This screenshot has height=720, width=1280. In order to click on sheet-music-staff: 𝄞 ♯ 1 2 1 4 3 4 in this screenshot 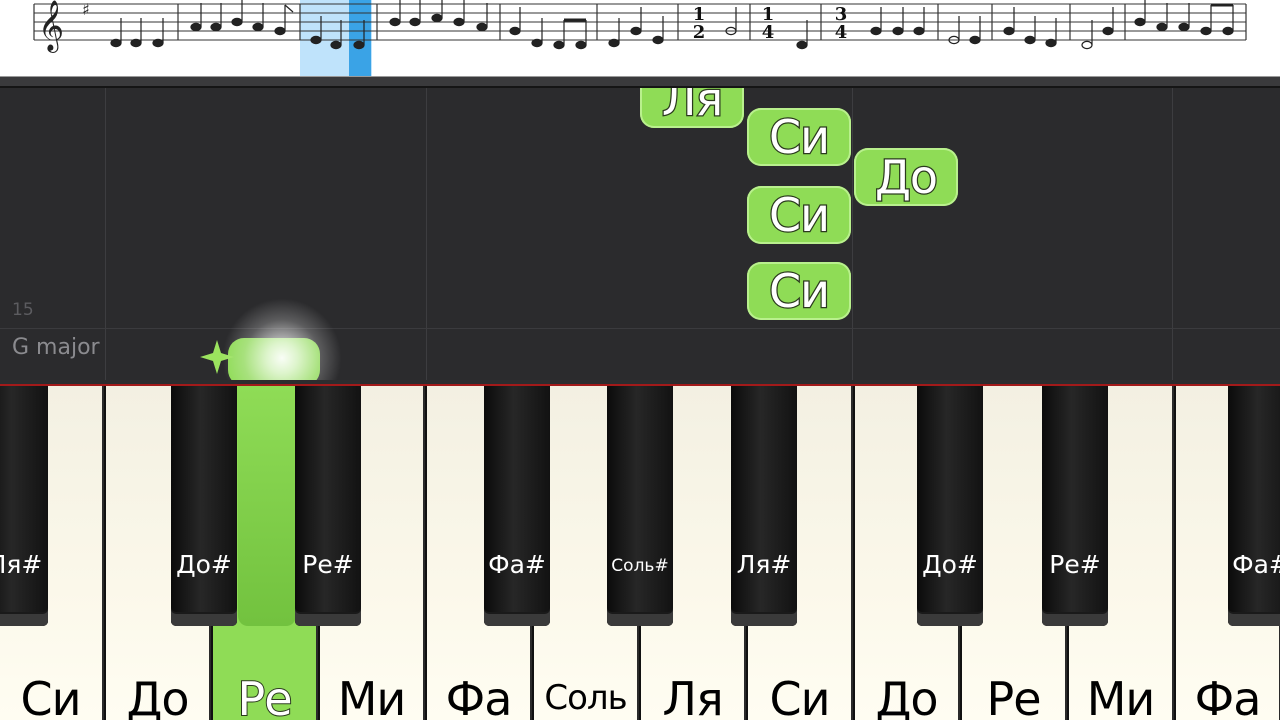, I will do `click(640, 38)`.